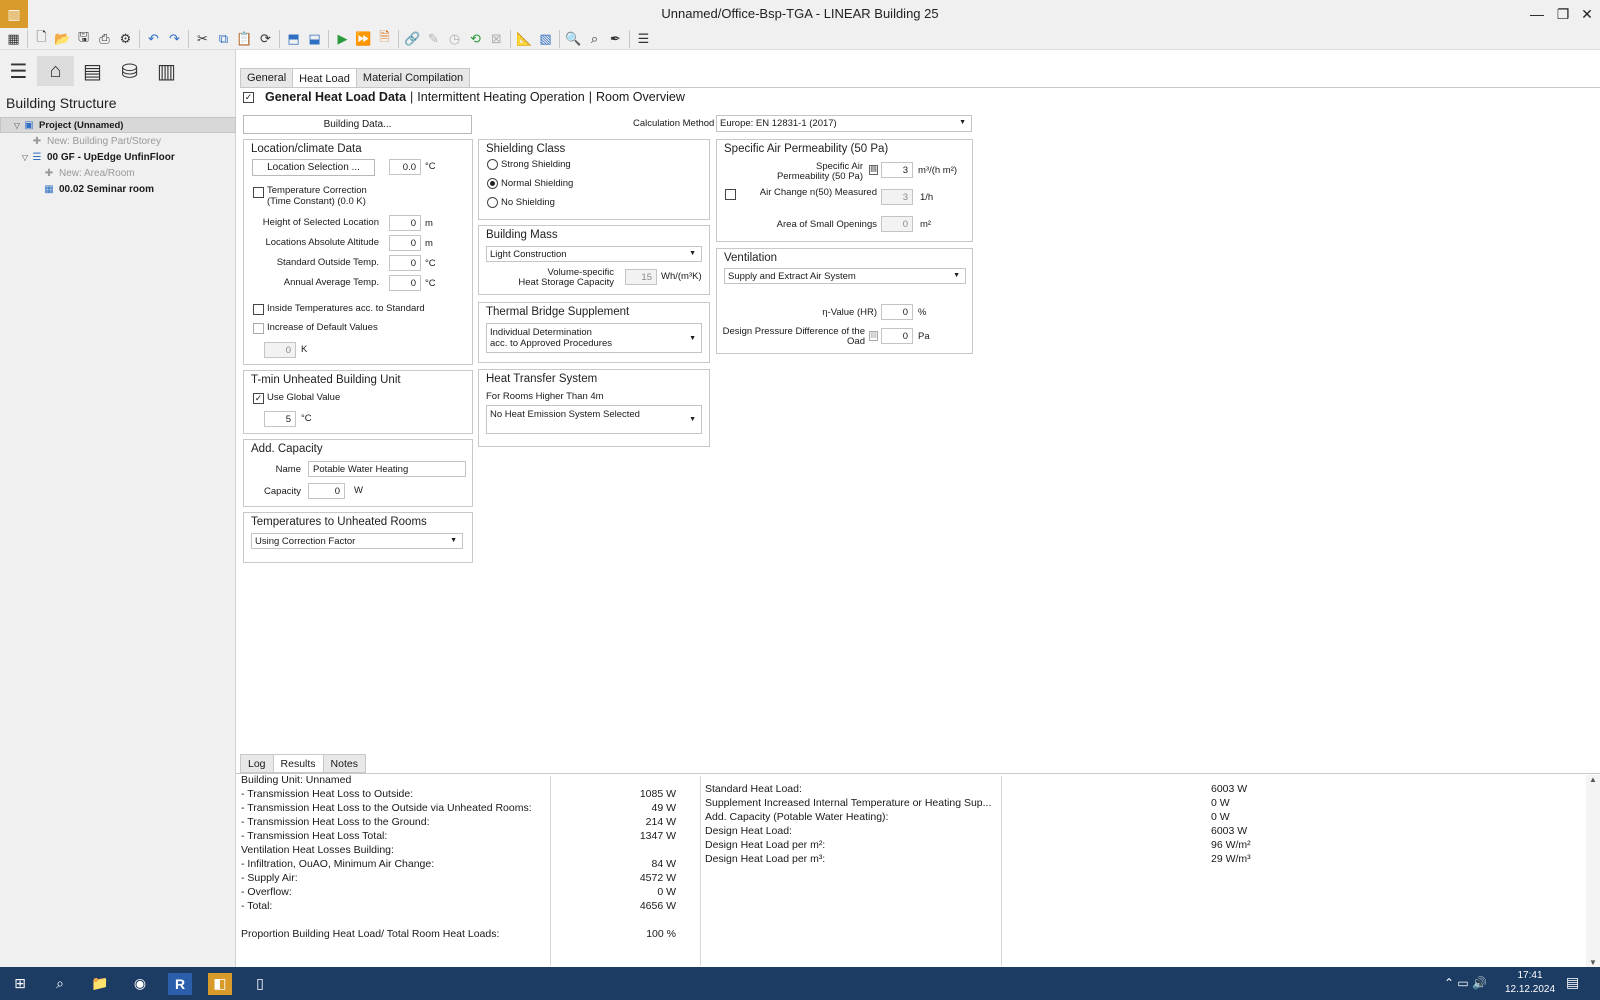  Describe the element at coordinates (293, 39) in the screenshot. I see `import-icon: ⬒` at that location.